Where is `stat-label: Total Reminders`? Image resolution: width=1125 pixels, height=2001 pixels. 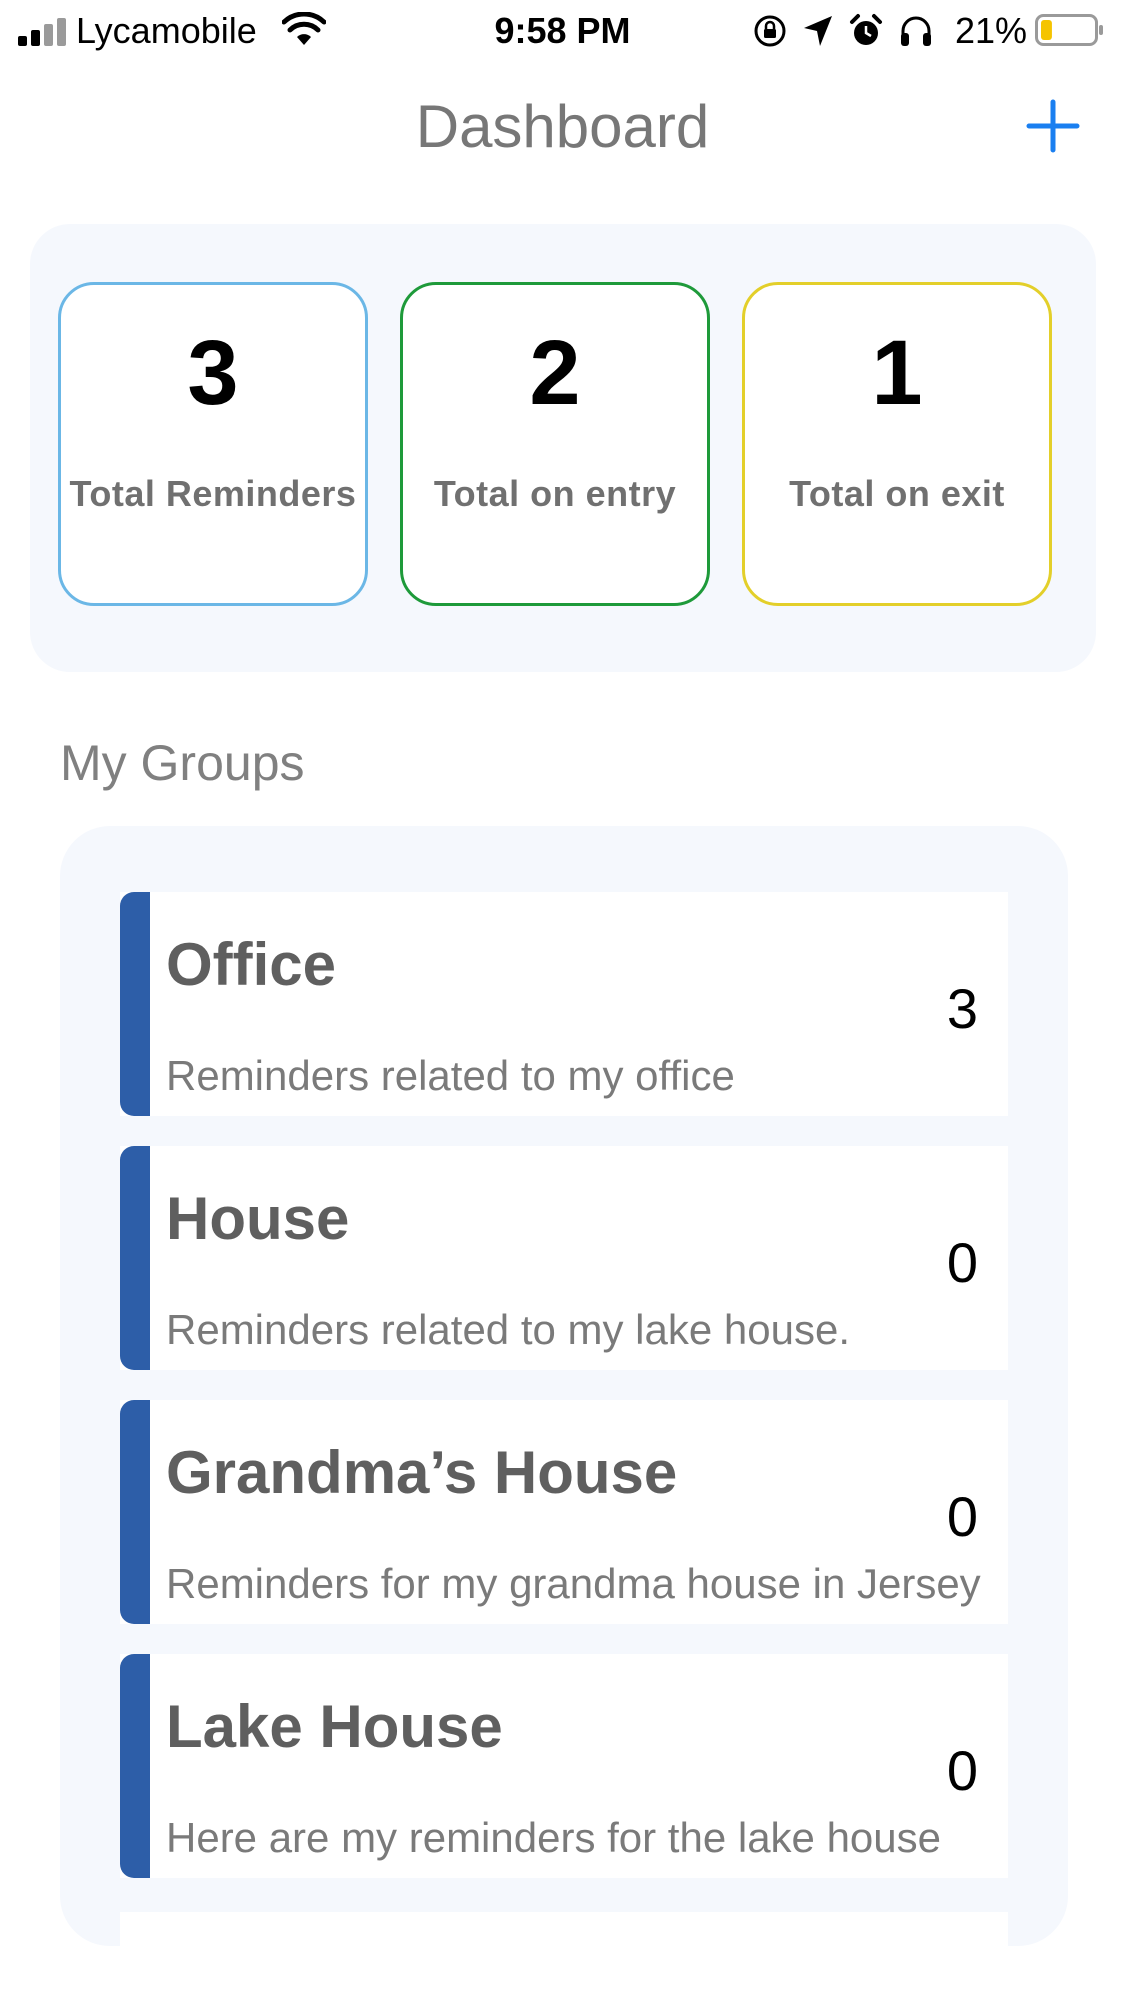
stat-label: Total Reminders is located at coordinates (213, 493).